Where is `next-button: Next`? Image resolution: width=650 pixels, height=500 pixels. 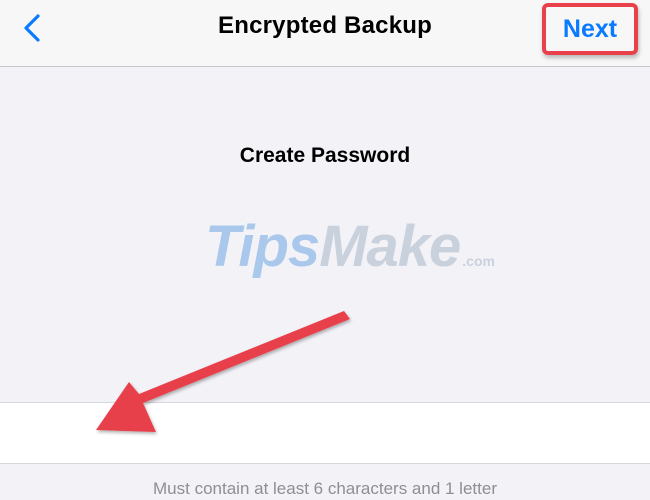 next-button: Next is located at coordinates (590, 29).